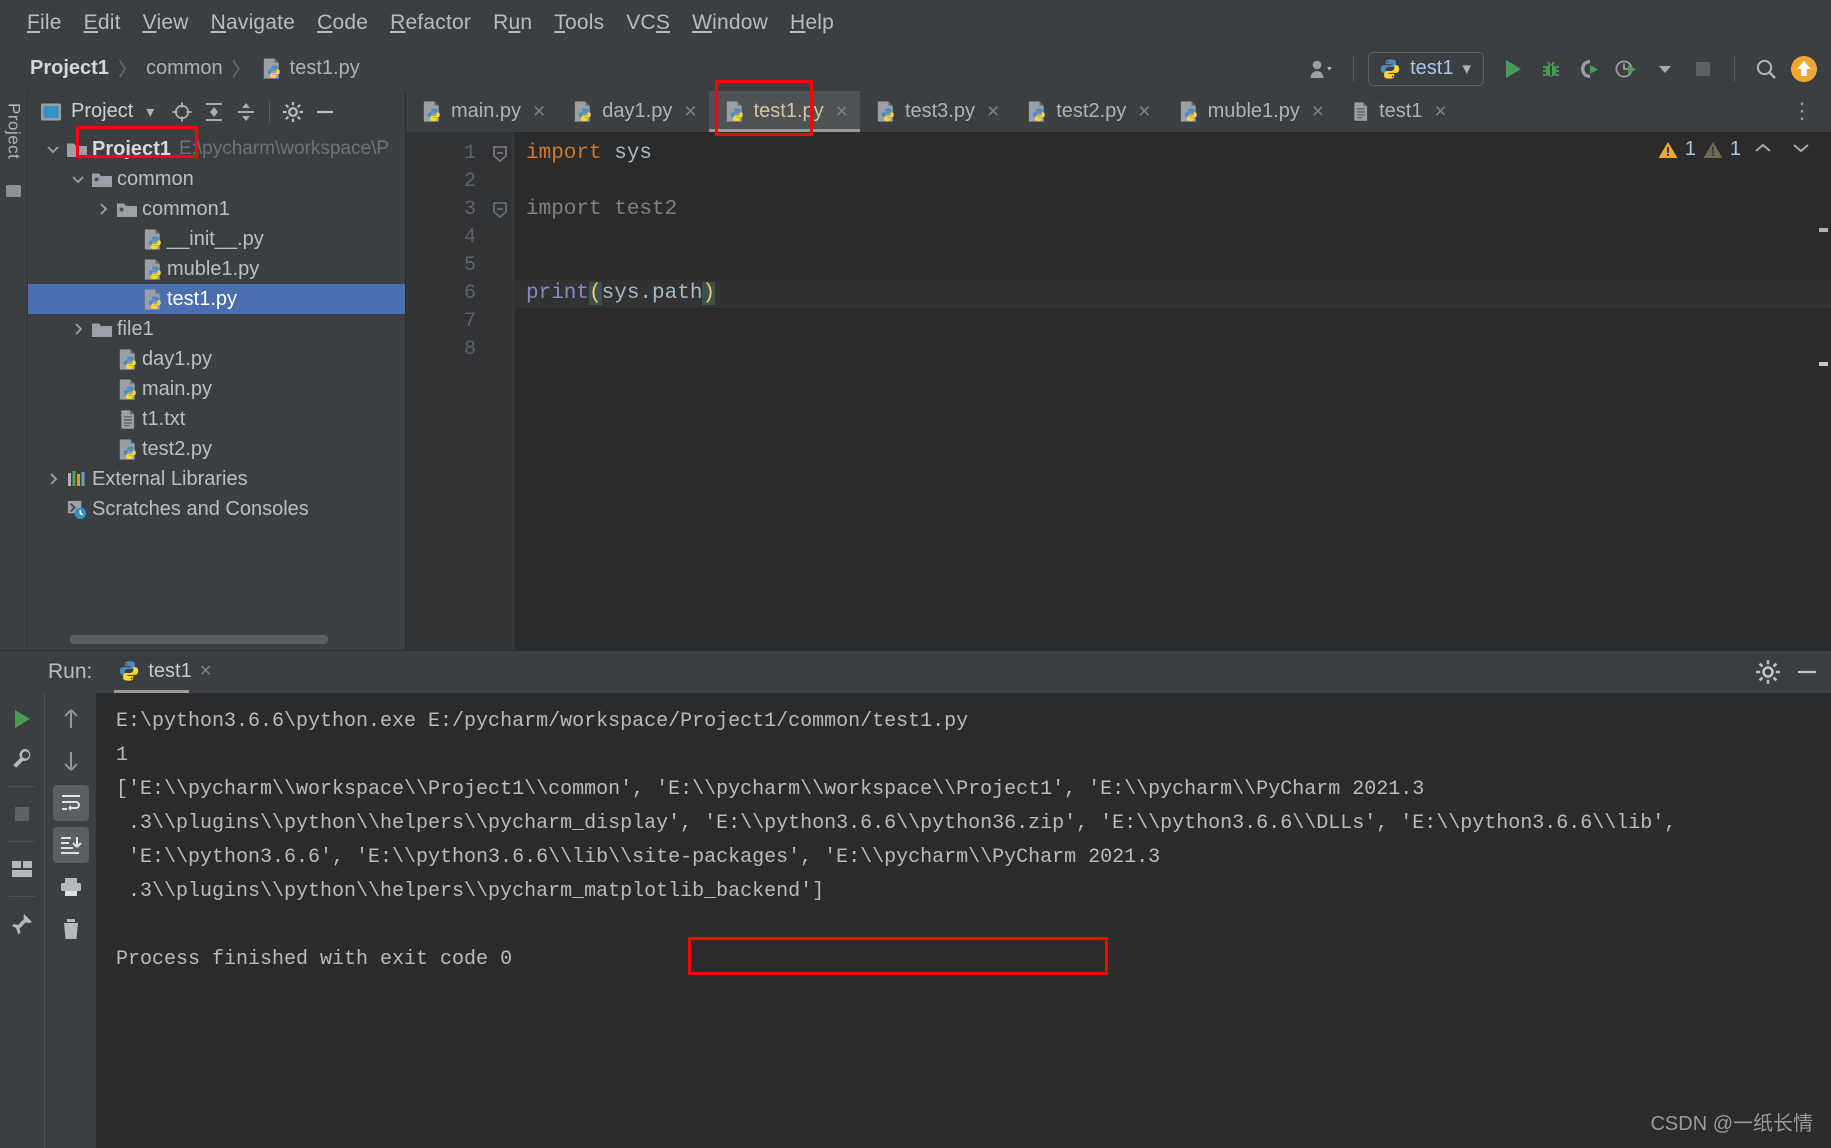 The width and height of the screenshot is (1831, 1148). Describe the element at coordinates (246, 112) in the screenshot. I see `collapse-all-icon` at that location.